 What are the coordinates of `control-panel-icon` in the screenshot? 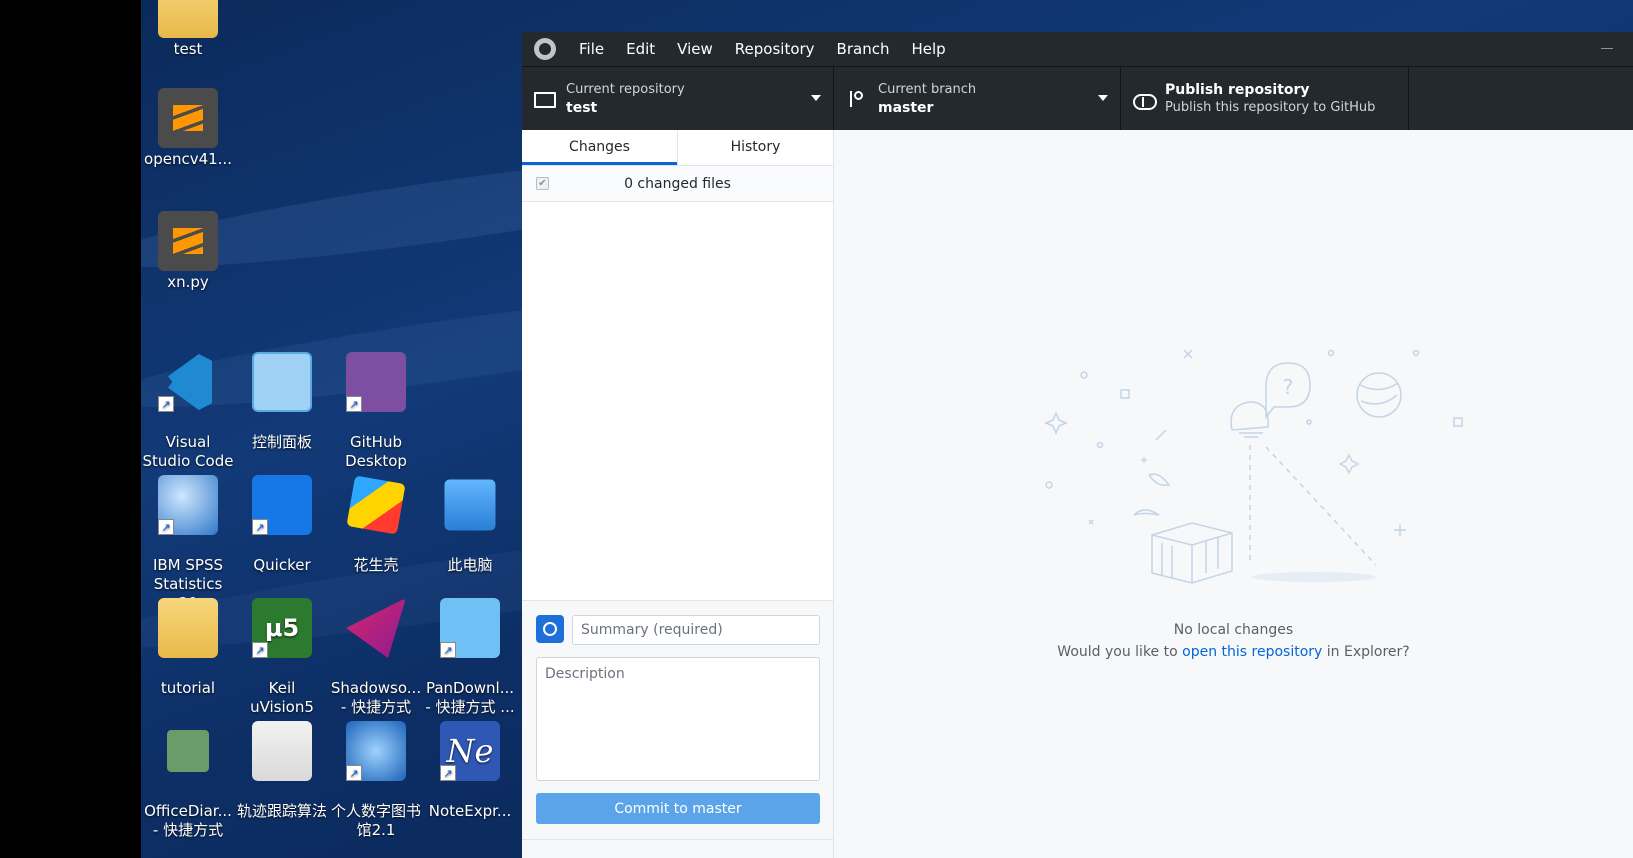 It's located at (282, 382).